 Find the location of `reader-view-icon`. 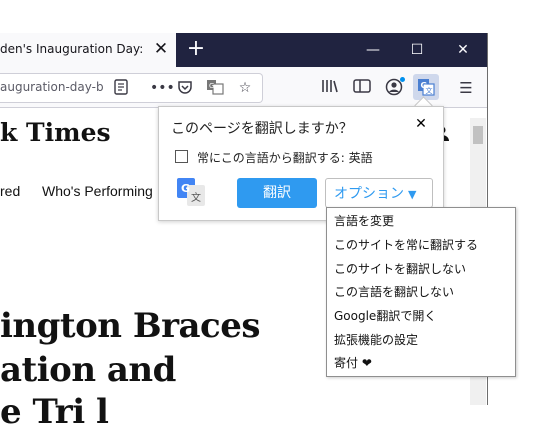

reader-view-icon is located at coordinates (121, 88).